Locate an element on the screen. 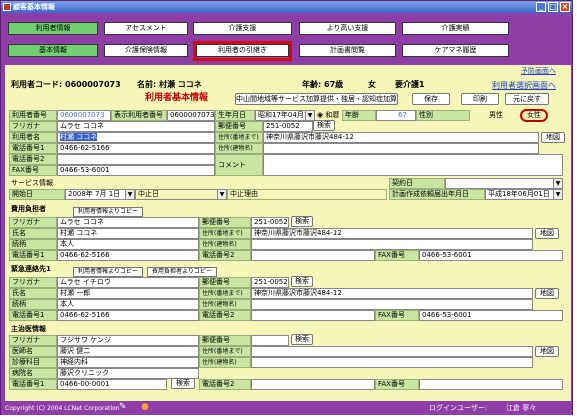 This screenshot has width=577, height=420. addr2-field is located at coordinates (401, 148).